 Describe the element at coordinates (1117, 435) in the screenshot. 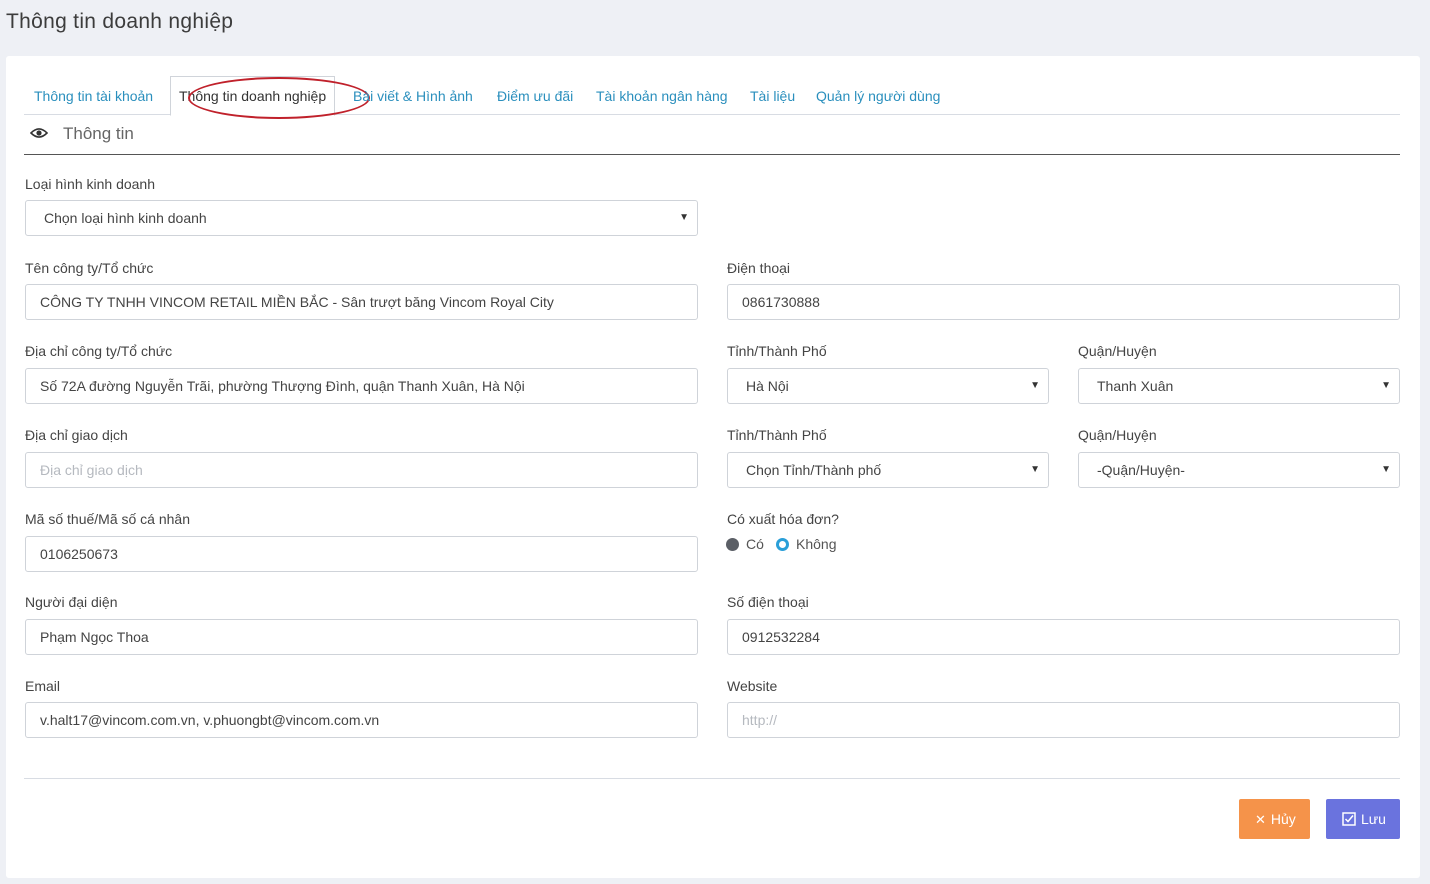

I see `district-2-label: Quận/Huyện` at that location.